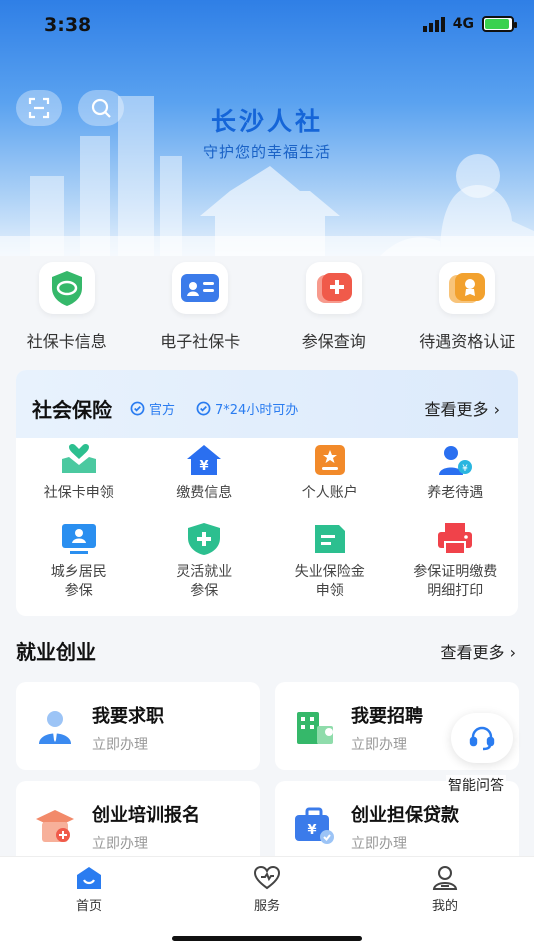  I want to click on battery-icon, so click(499, 24).